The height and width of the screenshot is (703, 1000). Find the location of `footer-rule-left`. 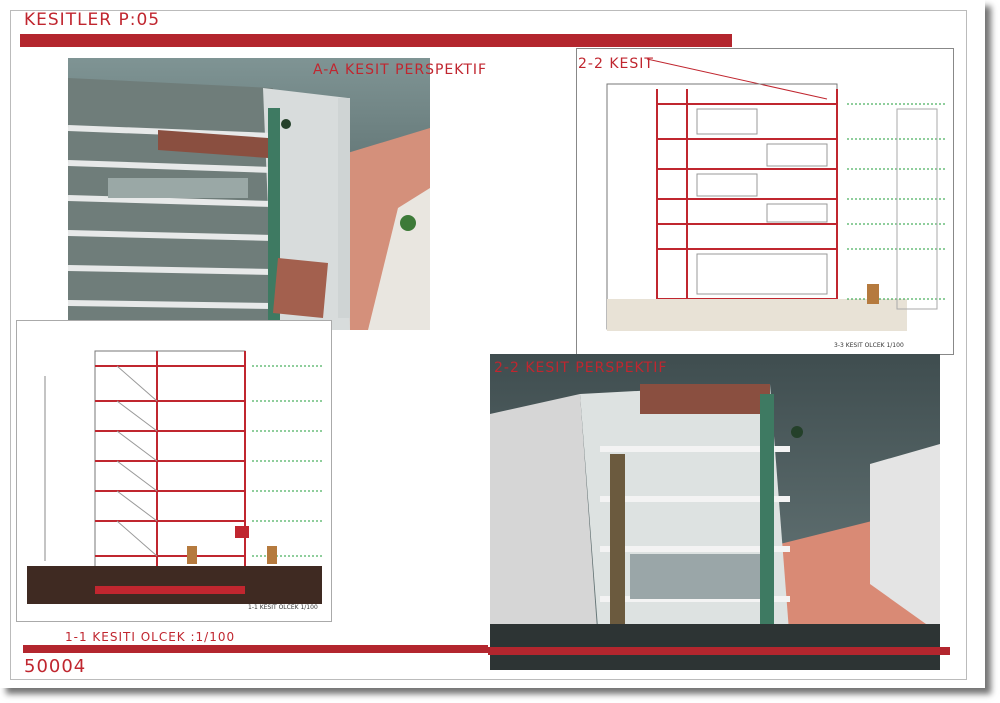

footer-rule-left is located at coordinates (255, 649).